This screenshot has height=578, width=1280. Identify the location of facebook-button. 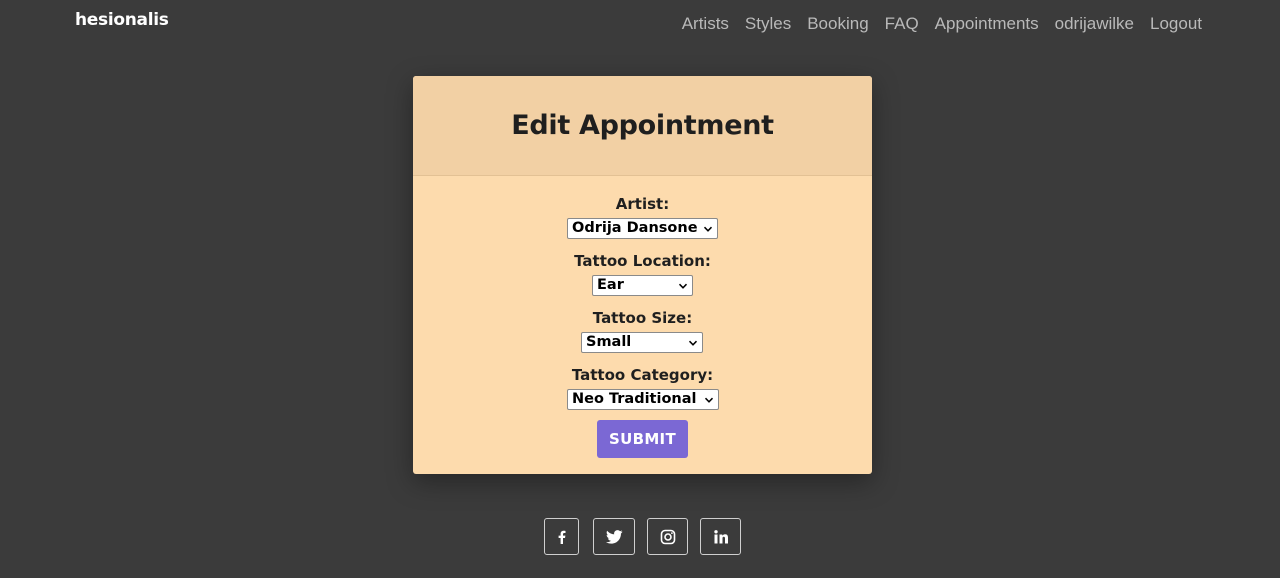
(561, 536).